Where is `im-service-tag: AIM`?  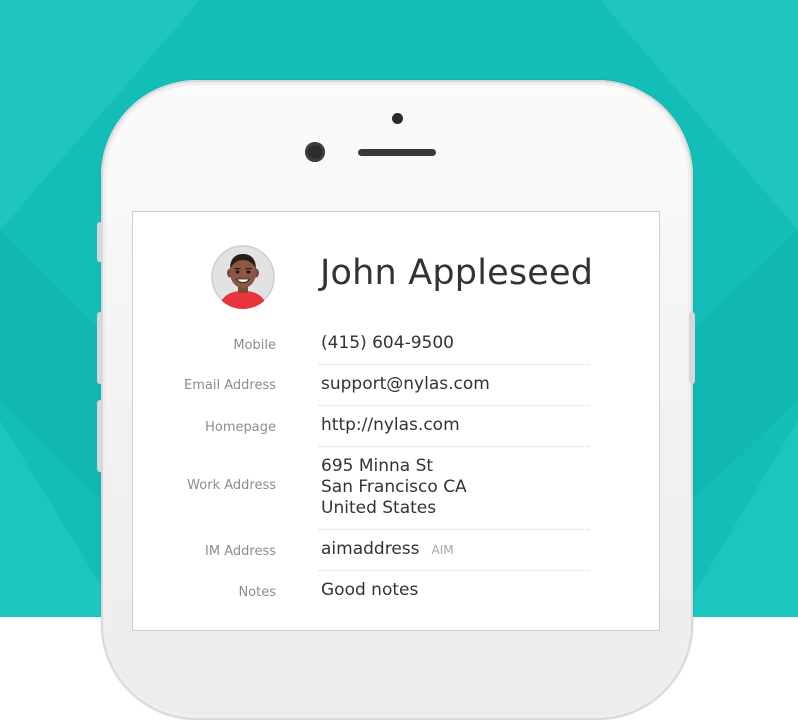
im-service-tag: AIM is located at coordinates (442, 550).